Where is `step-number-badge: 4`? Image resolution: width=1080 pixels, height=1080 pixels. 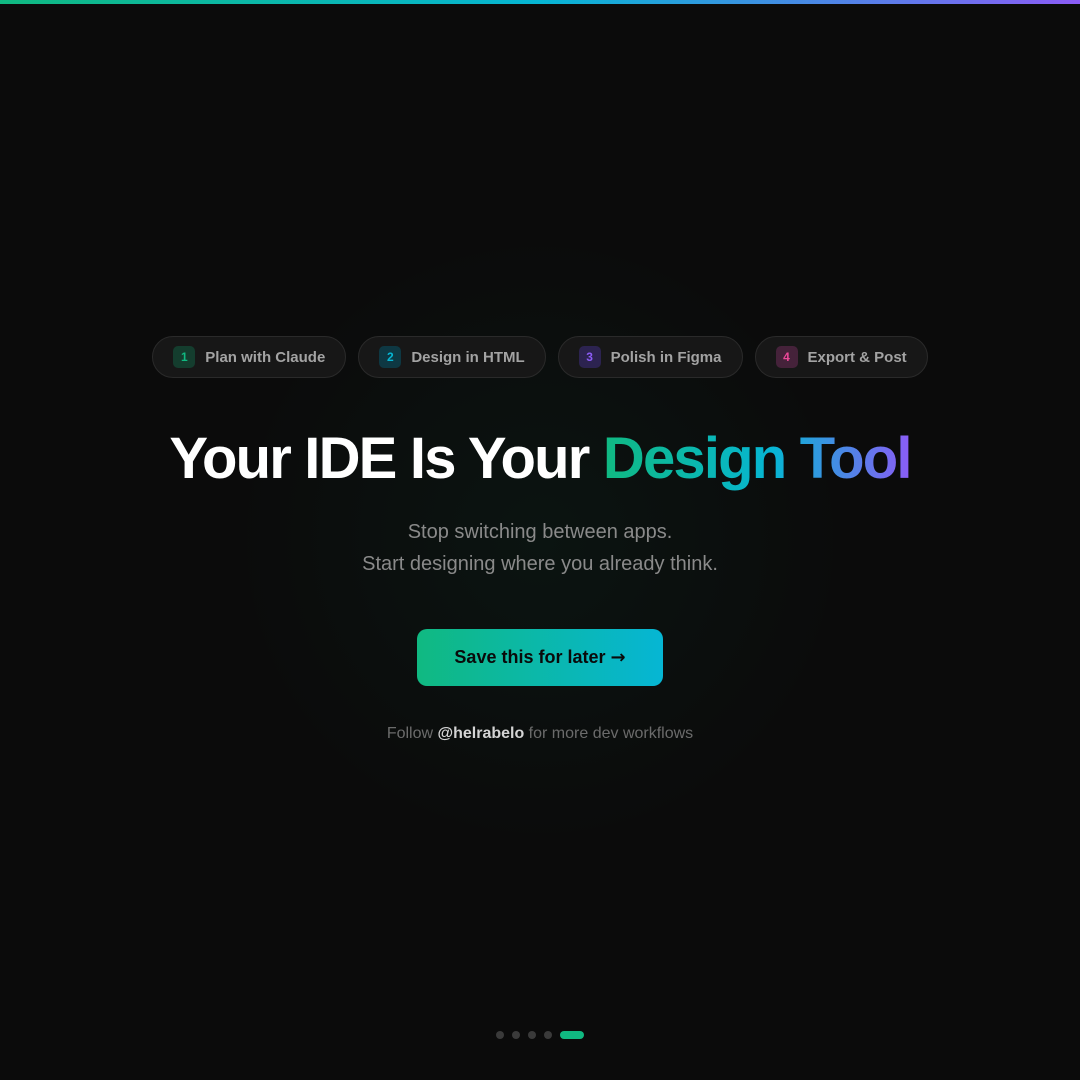
step-number-badge: 4 is located at coordinates (786, 357).